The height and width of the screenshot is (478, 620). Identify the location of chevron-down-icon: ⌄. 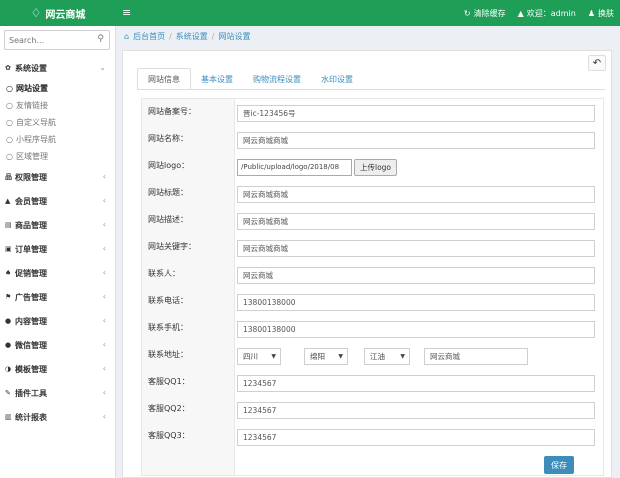
(102, 67).